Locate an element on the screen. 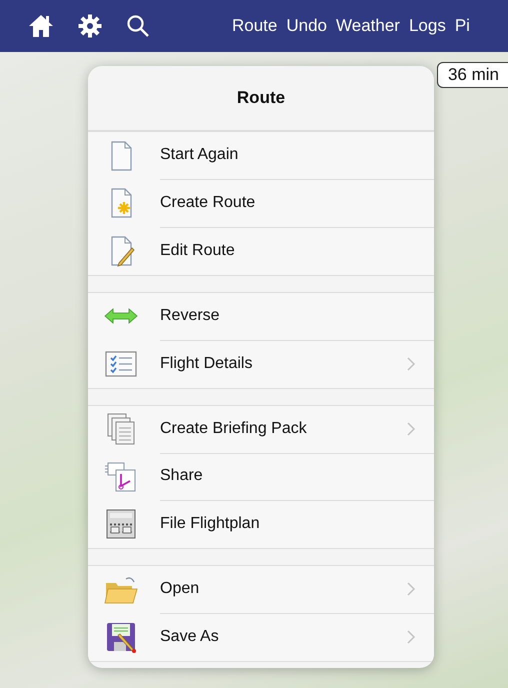 The height and width of the screenshot is (688, 508). menu-item: Share is located at coordinates (261, 476).